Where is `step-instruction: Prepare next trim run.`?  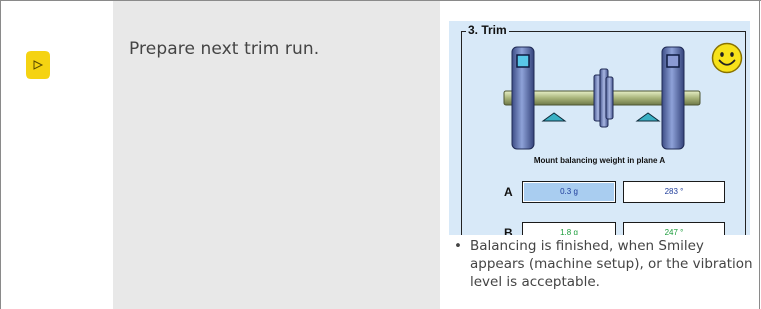
step-instruction: Prepare next trim run. is located at coordinates (224, 49).